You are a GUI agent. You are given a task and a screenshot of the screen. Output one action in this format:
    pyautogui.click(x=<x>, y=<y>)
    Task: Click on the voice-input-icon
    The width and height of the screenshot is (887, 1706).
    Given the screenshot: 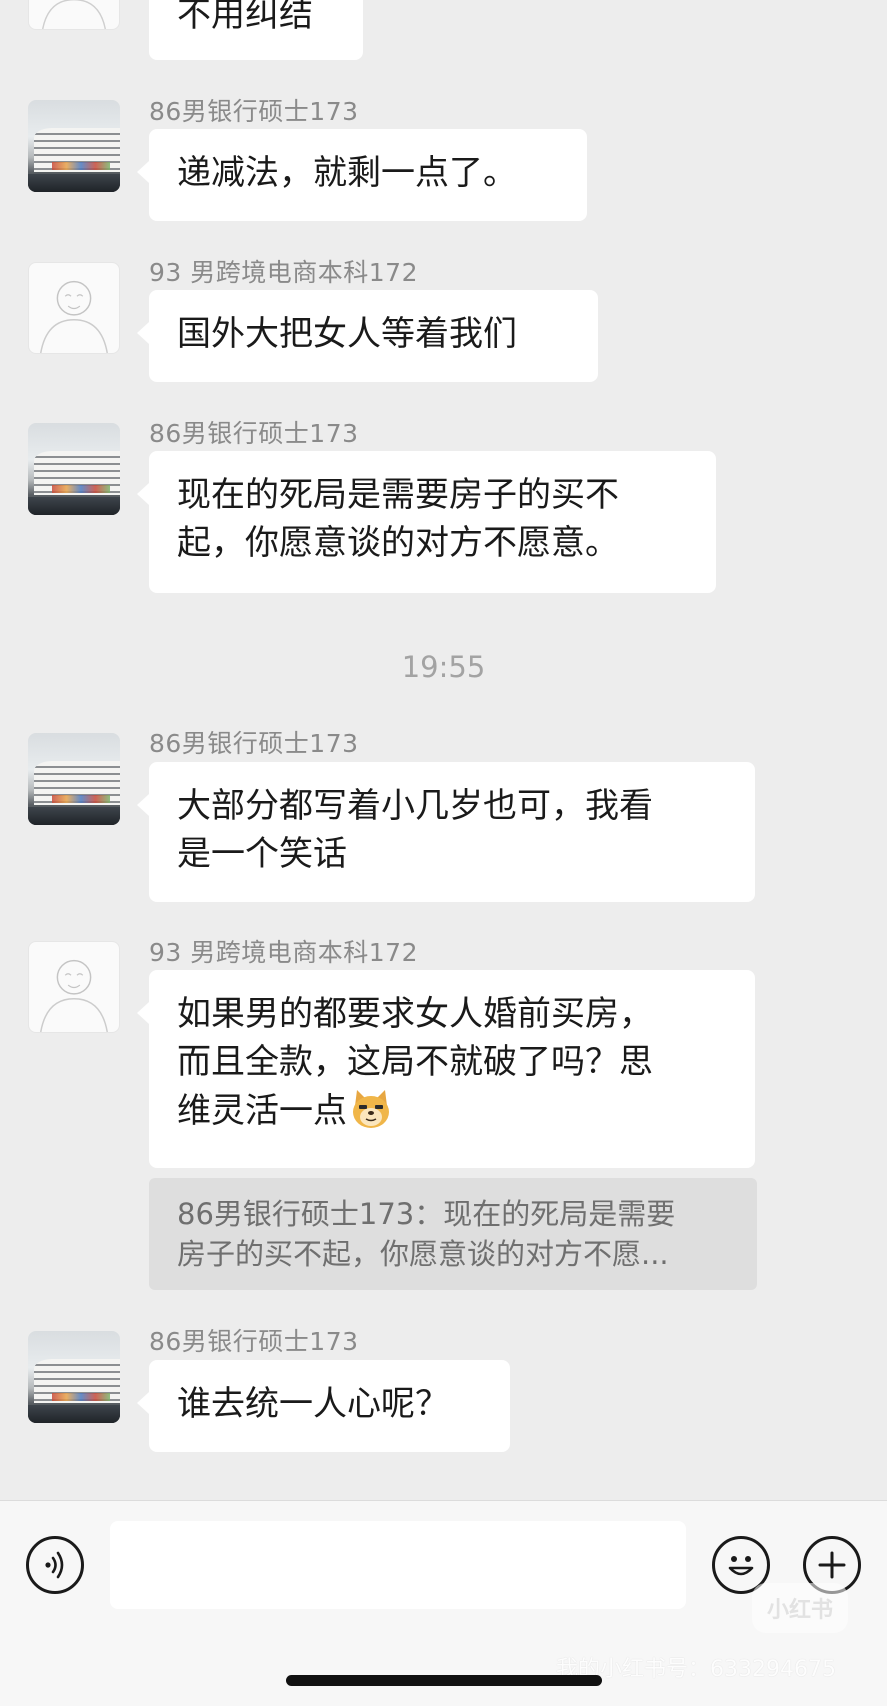 What is the action you would take?
    pyautogui.click(x=54, y=1565)
    